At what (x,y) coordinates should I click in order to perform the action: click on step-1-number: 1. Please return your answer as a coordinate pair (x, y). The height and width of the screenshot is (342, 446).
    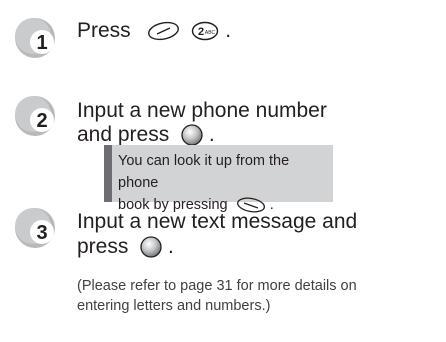
    Looking at the image, I should click on (41, 43).